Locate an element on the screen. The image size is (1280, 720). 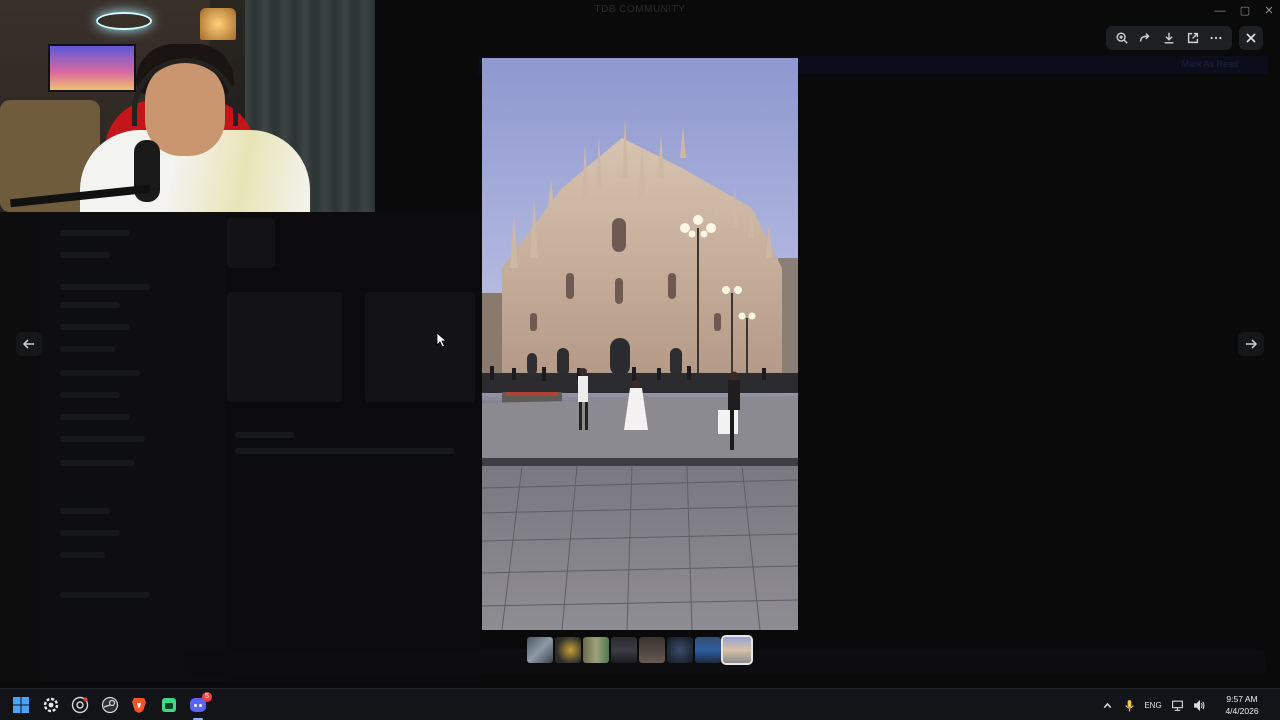
chat-area is located at coordinates (352, 447).